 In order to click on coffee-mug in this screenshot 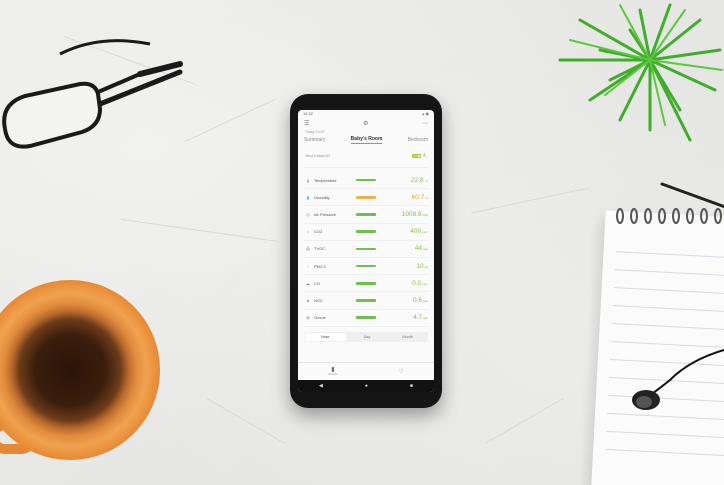, I will do `click(80, 370)`.